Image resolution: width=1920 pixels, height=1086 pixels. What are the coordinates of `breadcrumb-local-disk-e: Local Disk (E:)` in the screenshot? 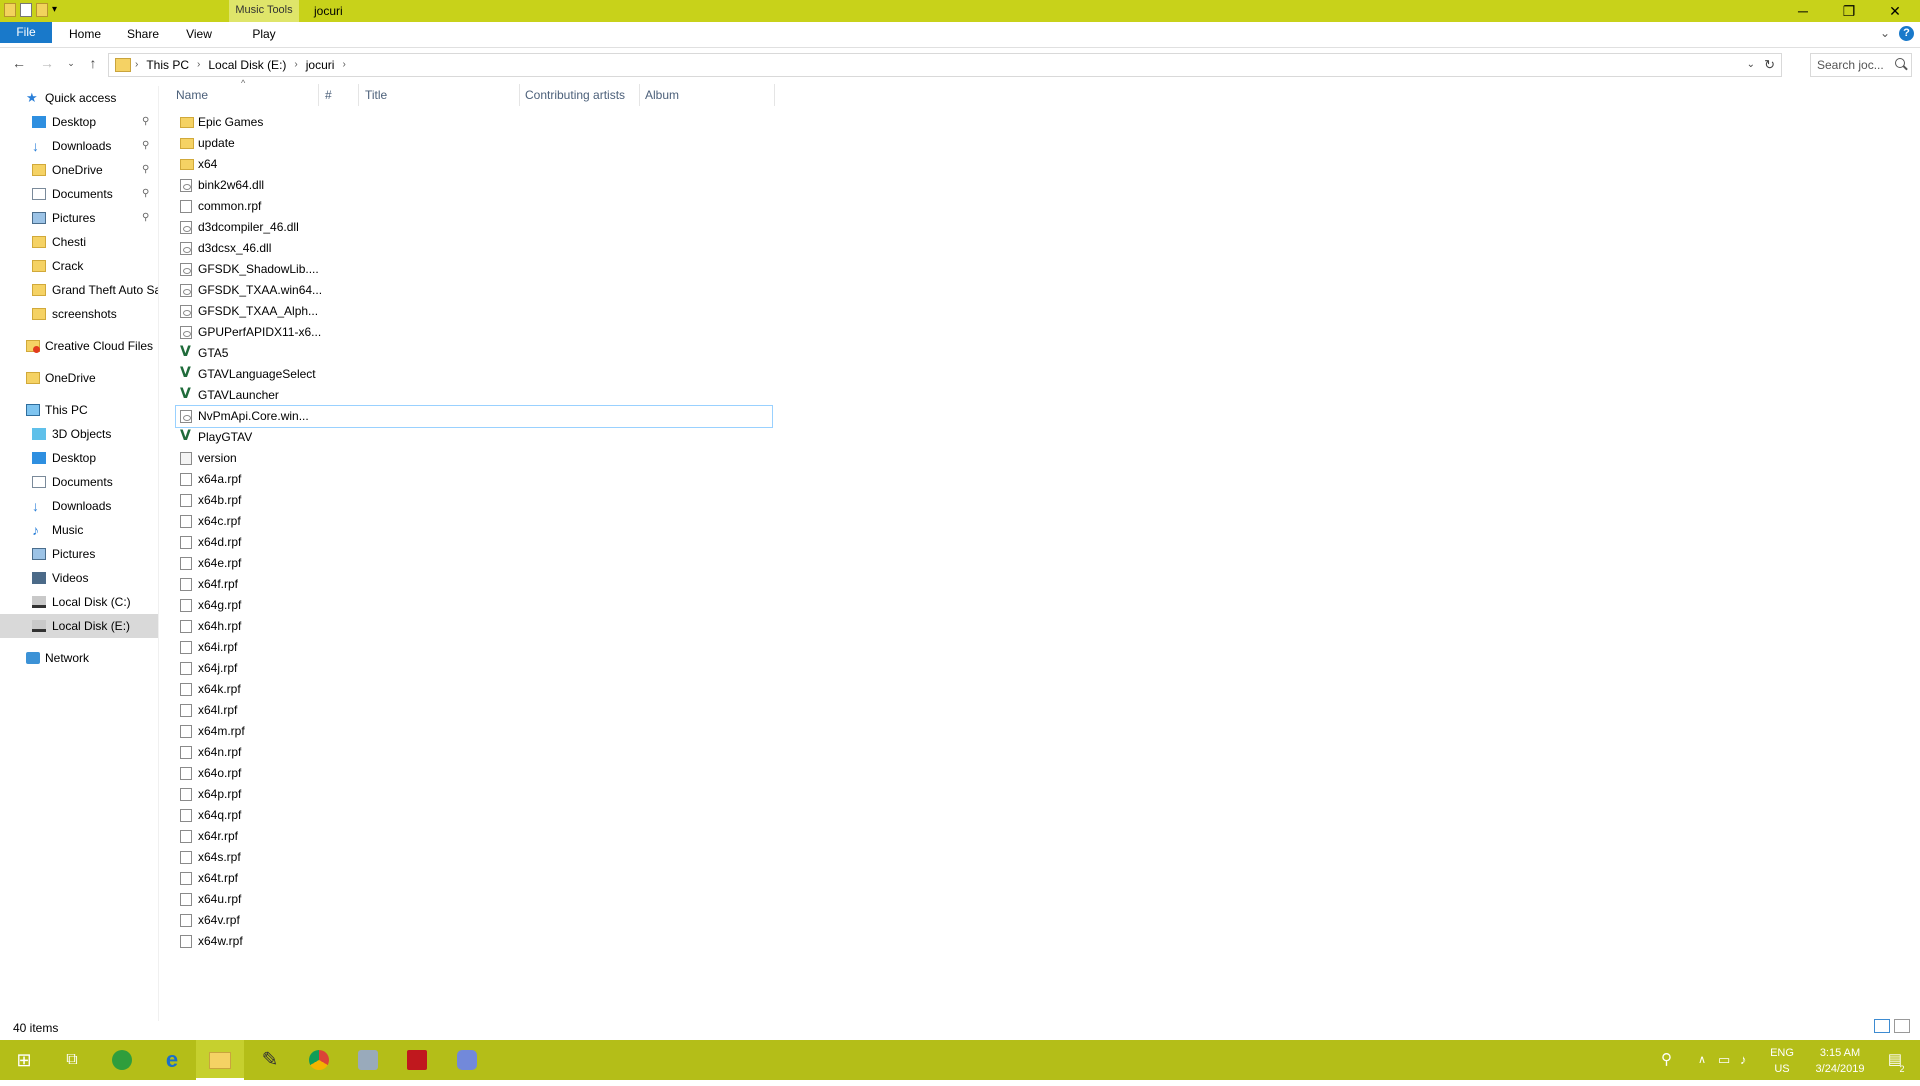 It's located at (247, 65).